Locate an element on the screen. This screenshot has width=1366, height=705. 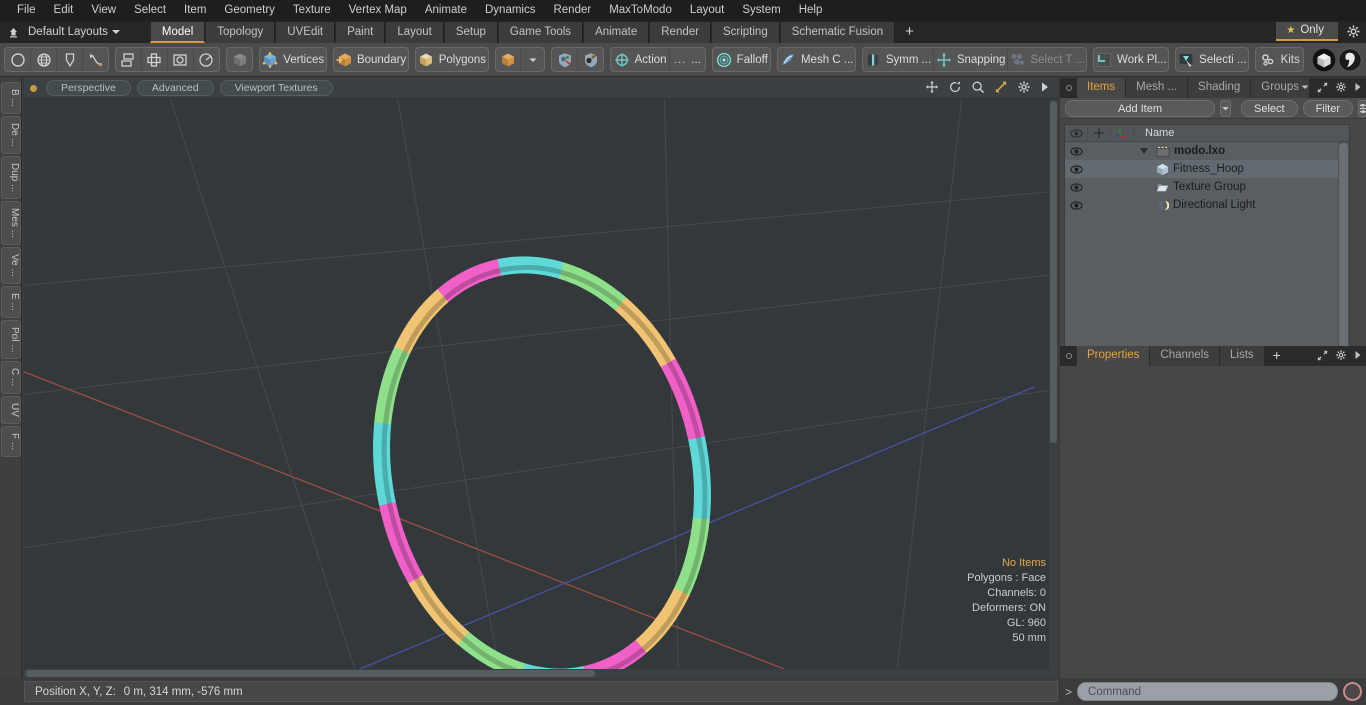
menu-item-help: Help is located at coordinates (811, 10).